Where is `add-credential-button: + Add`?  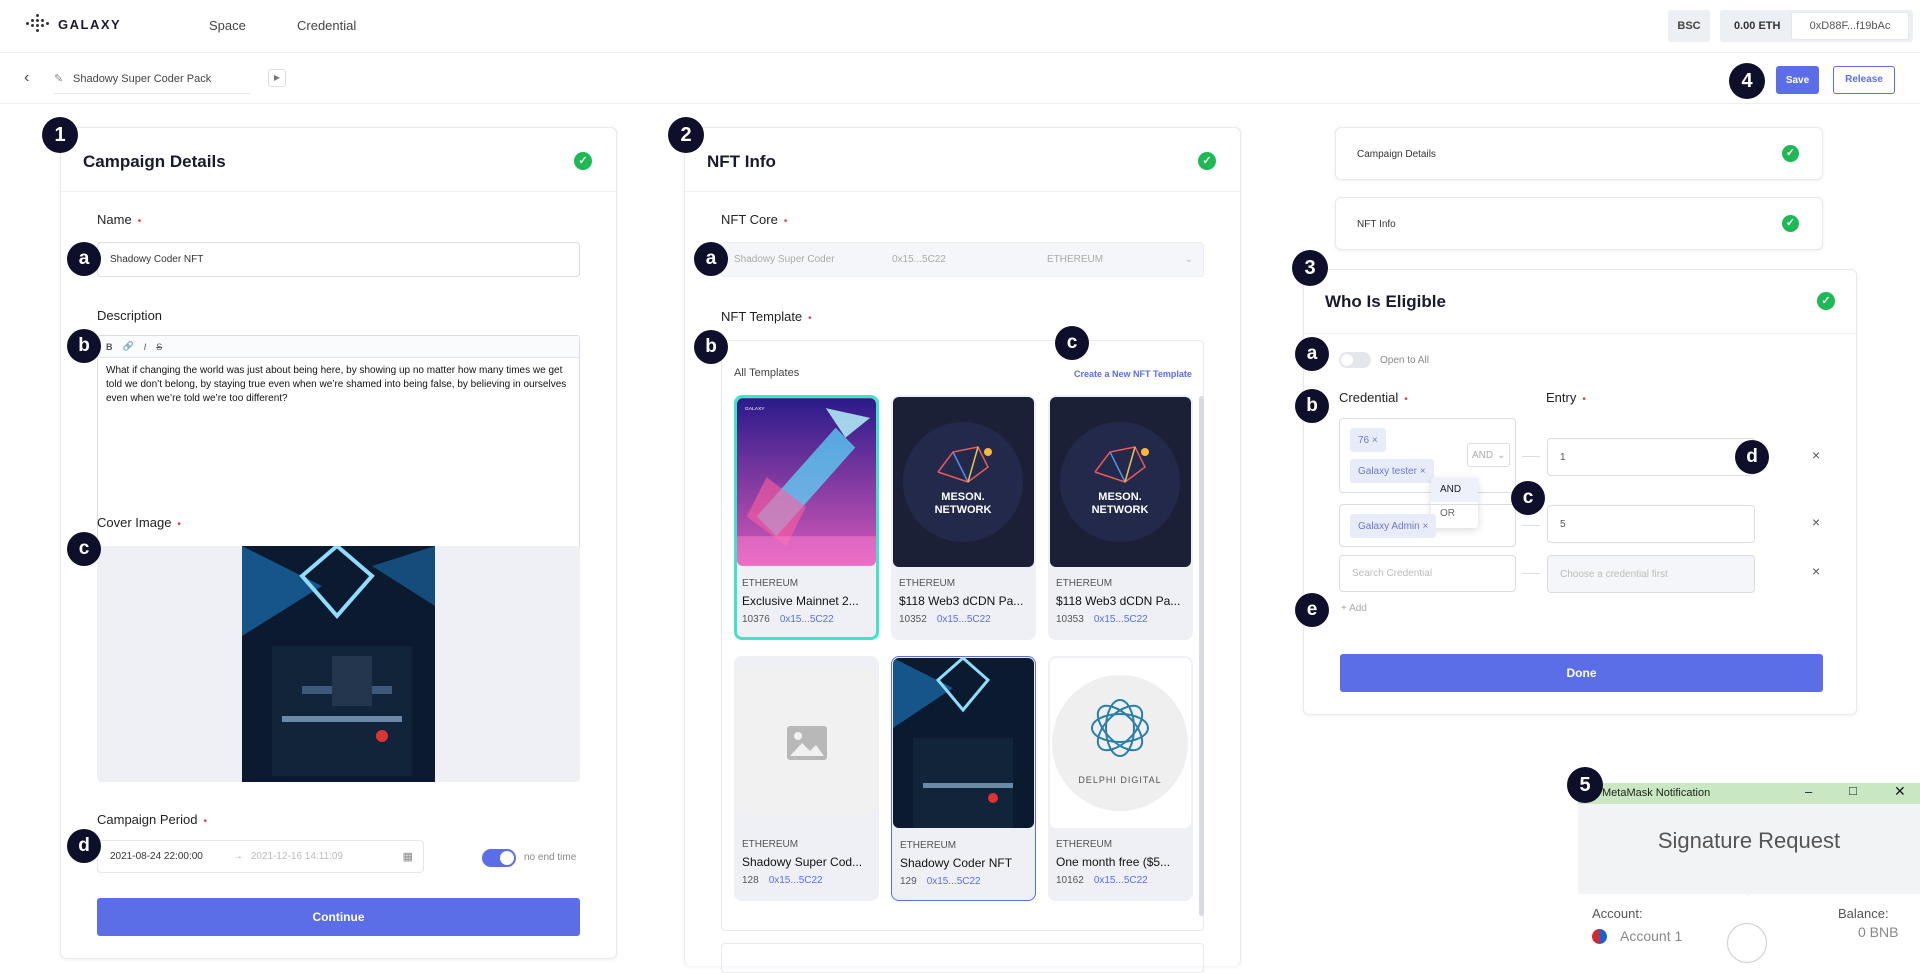 add-credential-button: + Add is located at coordinates (1354, 608).